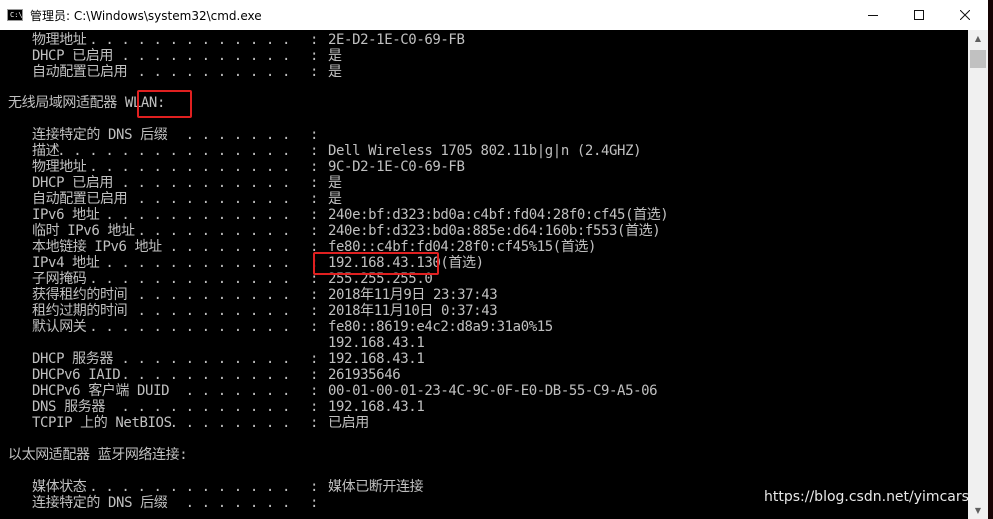 The width and height of the screenshot is (993, 519). What do you see at coordinates (59, 487) in the screenshot?
I see `line-label: 媒体状态` at bounding box center [59, 487].